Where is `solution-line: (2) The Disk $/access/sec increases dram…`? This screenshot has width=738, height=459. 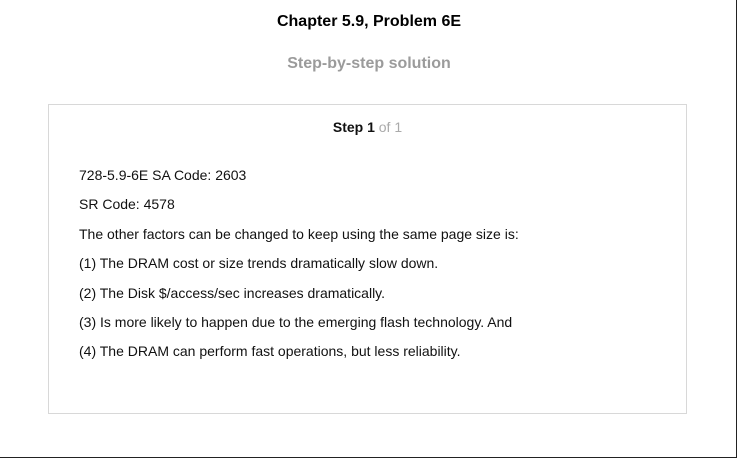 solution-line: (2) The Disk $/access/sec increases dram… is located at coordinates (232, 292).